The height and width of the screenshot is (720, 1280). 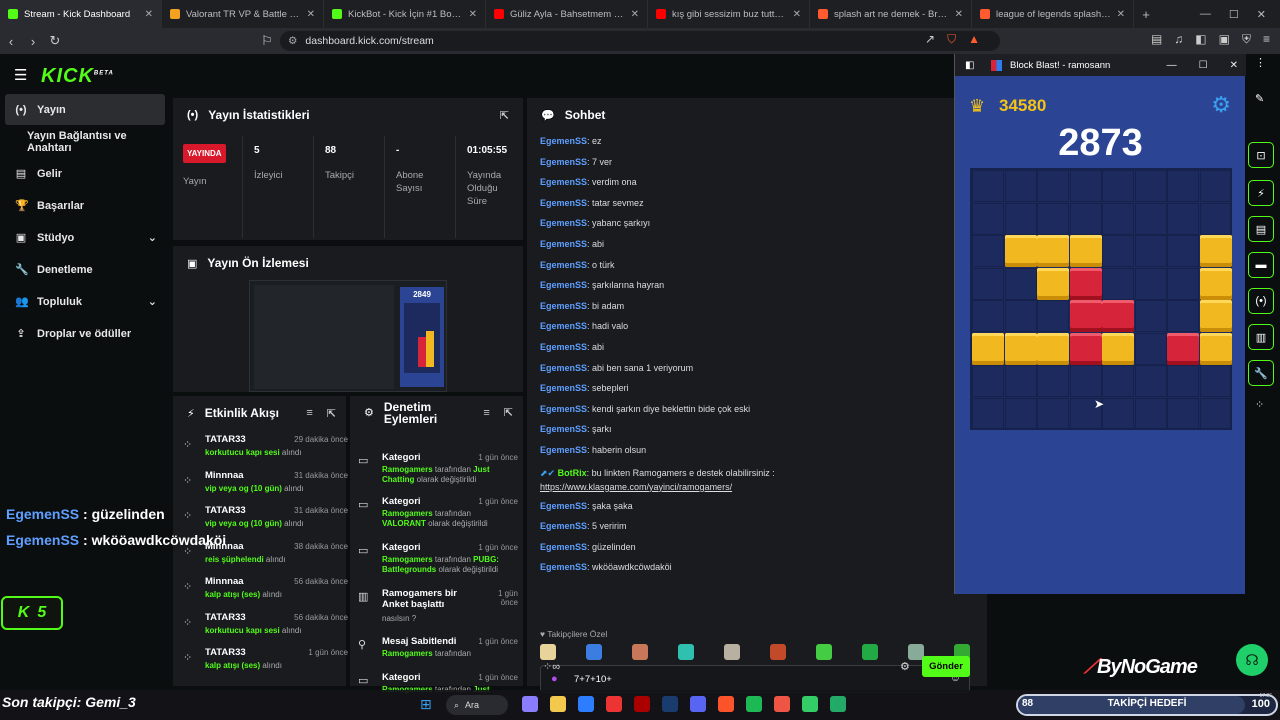 What do you see at coordinates (951, 39) in the screenshot?
I see `brave-shield-icon: ⛉` at bounding box center [951, 39].